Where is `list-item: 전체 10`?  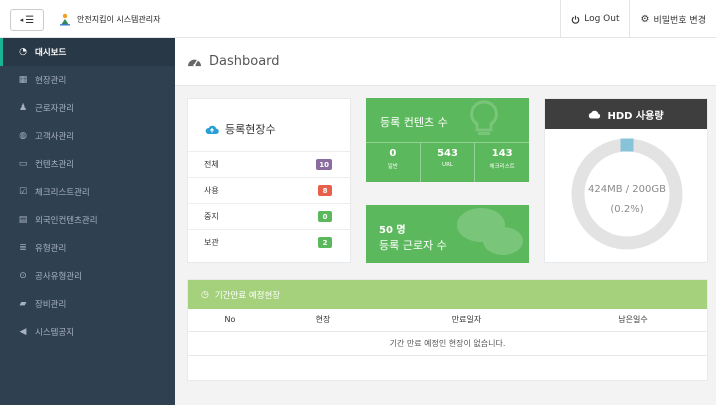
list-item: 전체 10 is located at coordinates (269, 164).